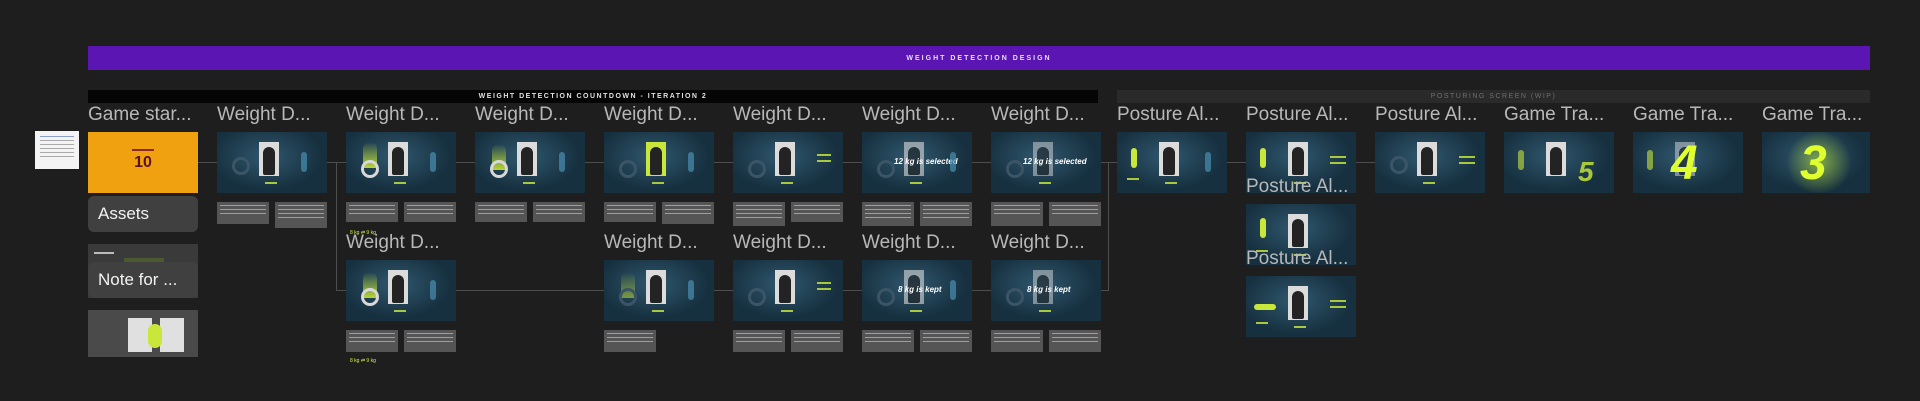  I want to click on game-transition-frame: 4, so click(1688, 162).